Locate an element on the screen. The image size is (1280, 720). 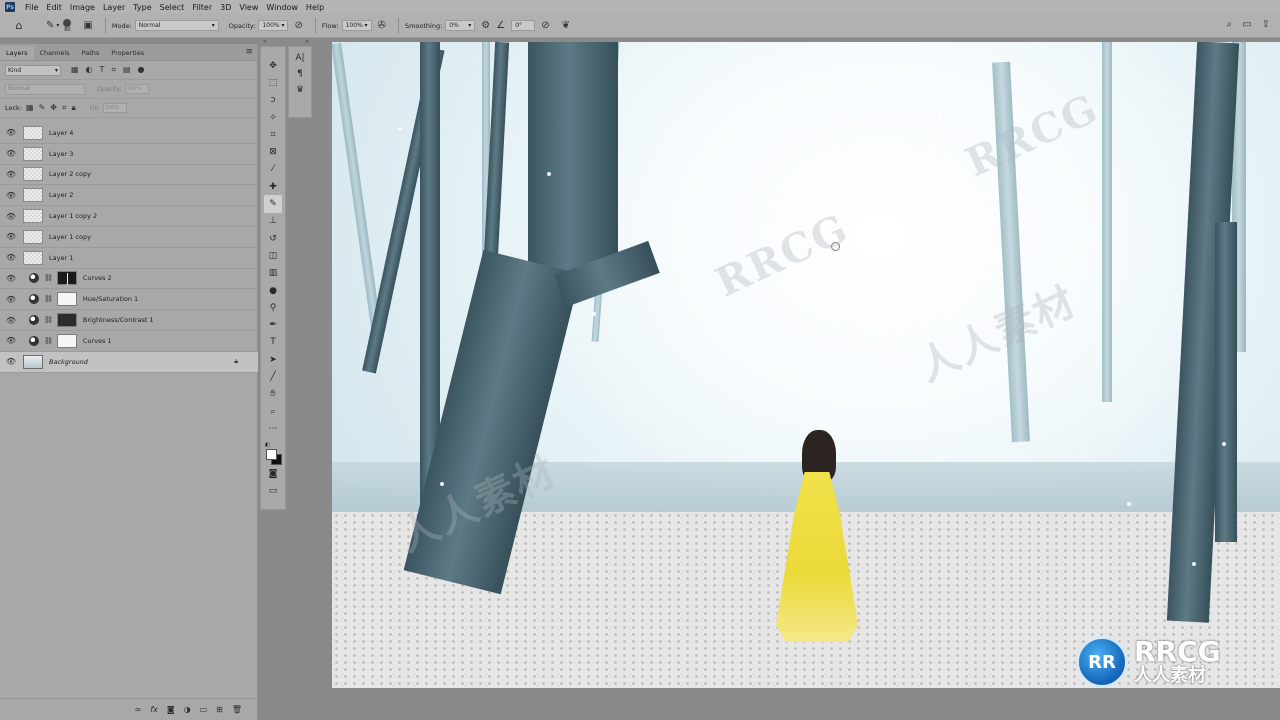
eyedropper-tool-icon: ⁄ is located at coordinates (273, 169).